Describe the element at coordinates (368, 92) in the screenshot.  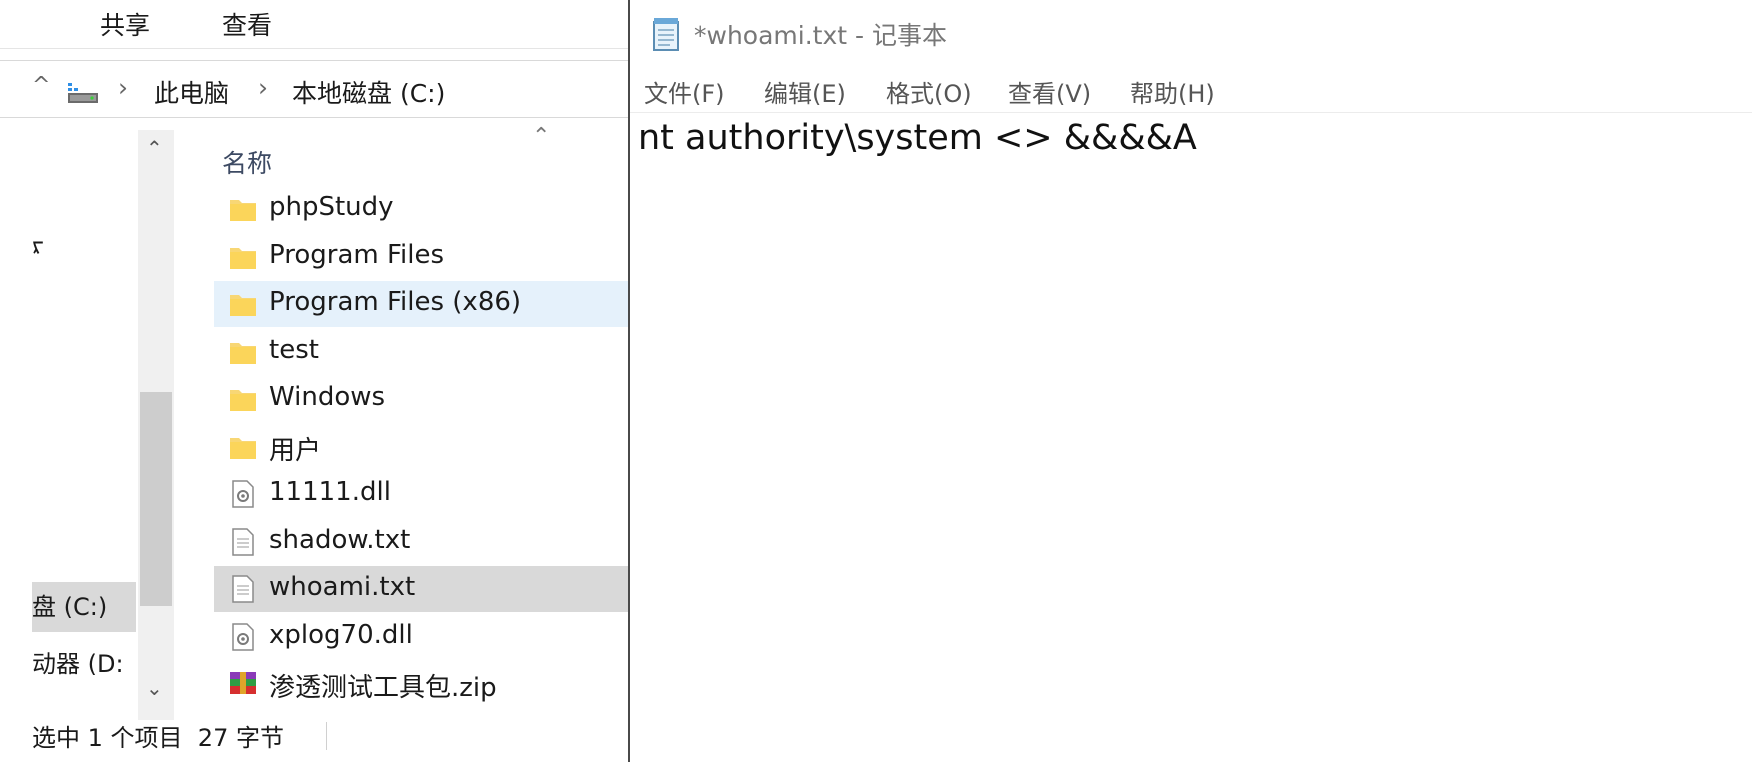
I see `breadcrumb-local-disk: 本地磁盘 (C:)` at that location.